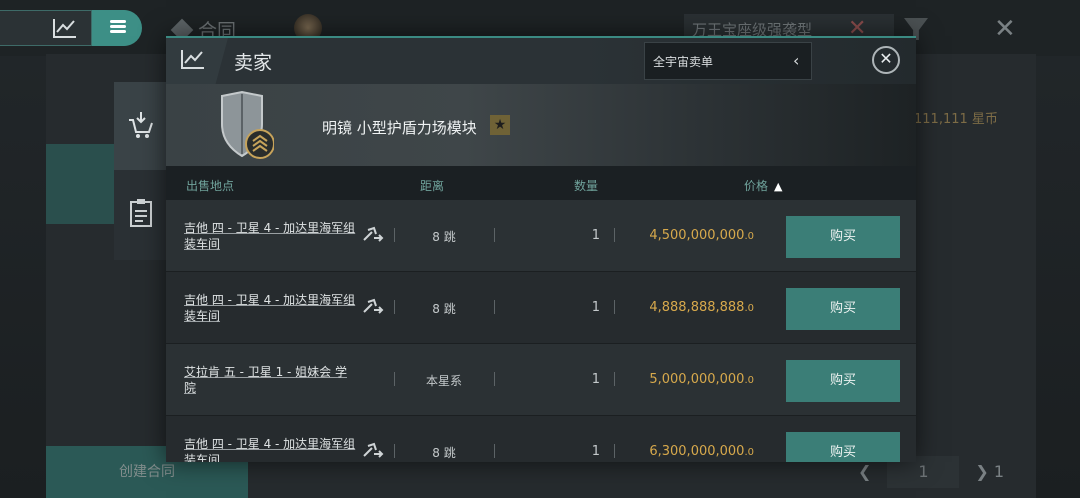  What do you see at coordinates (697, 451) in the screenshot?
I see `price-integer: 6,300,000,000` at bounding box center [697, 451].